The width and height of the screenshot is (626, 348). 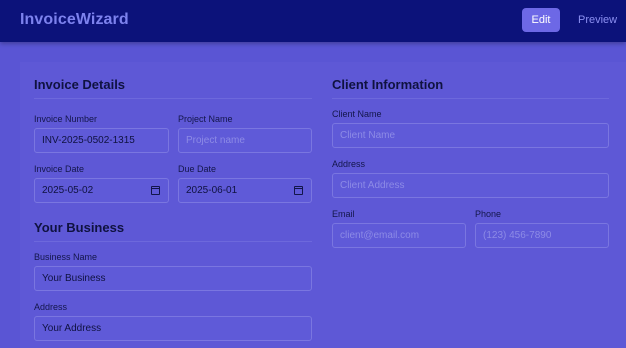 I want to click on client-name-input: Client Name, so click(x=470, y=135).